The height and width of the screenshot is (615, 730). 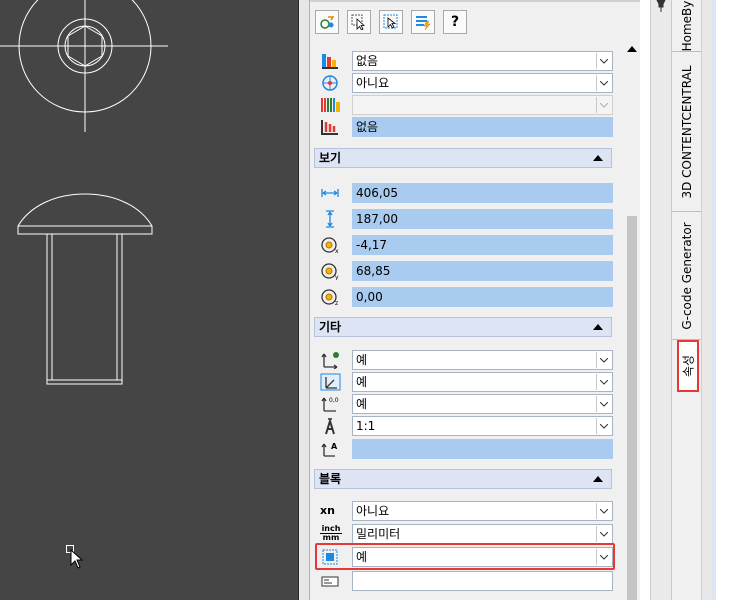 What do you see at coordinates (475, 20) in the screenshot?
I see `properties-toolbar: ?` at bounding box center [475, 20].